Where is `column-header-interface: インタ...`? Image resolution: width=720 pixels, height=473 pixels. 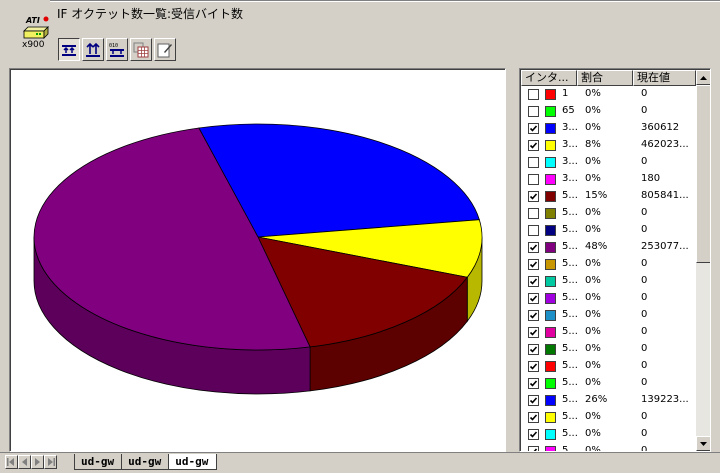 column-header-interface: インタ... is located at coordinates (549, 78).